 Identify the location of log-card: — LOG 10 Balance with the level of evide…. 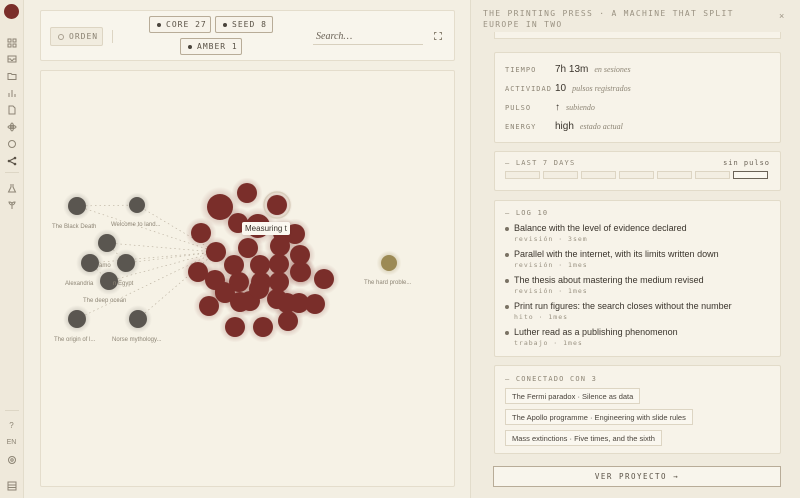
(637, 278).